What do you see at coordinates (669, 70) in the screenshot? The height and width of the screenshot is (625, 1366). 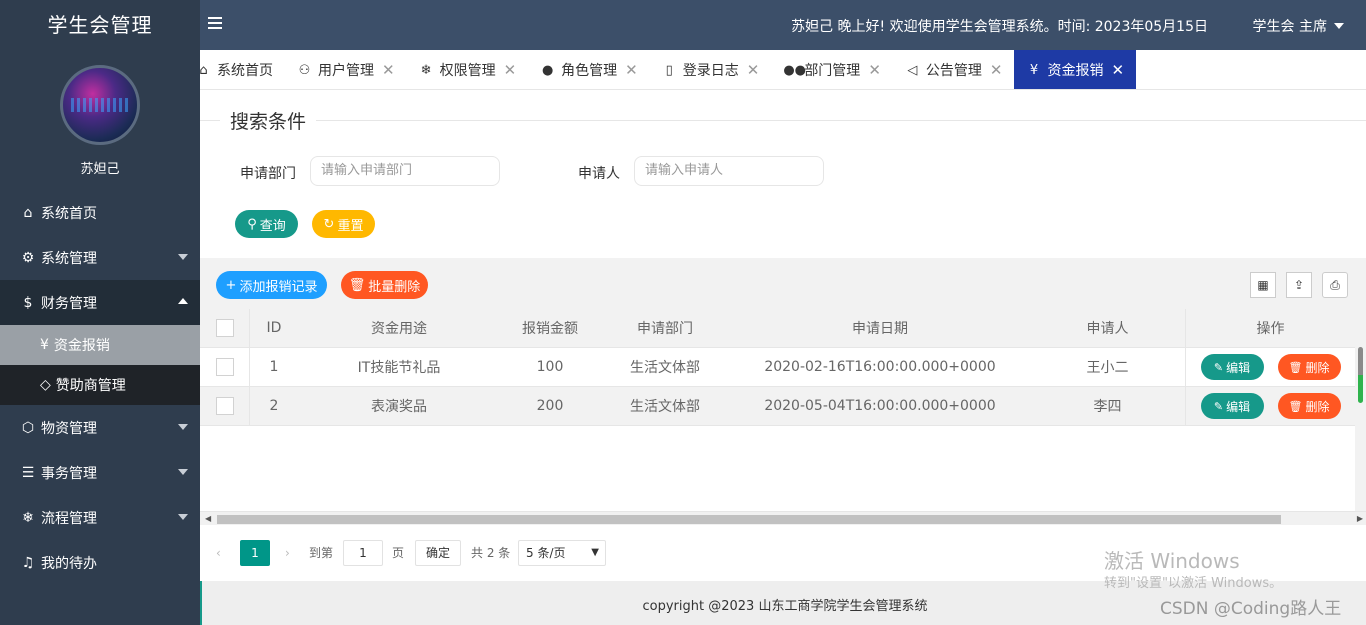 I see `file-icon: ▯` at bounding box center [669, 70].